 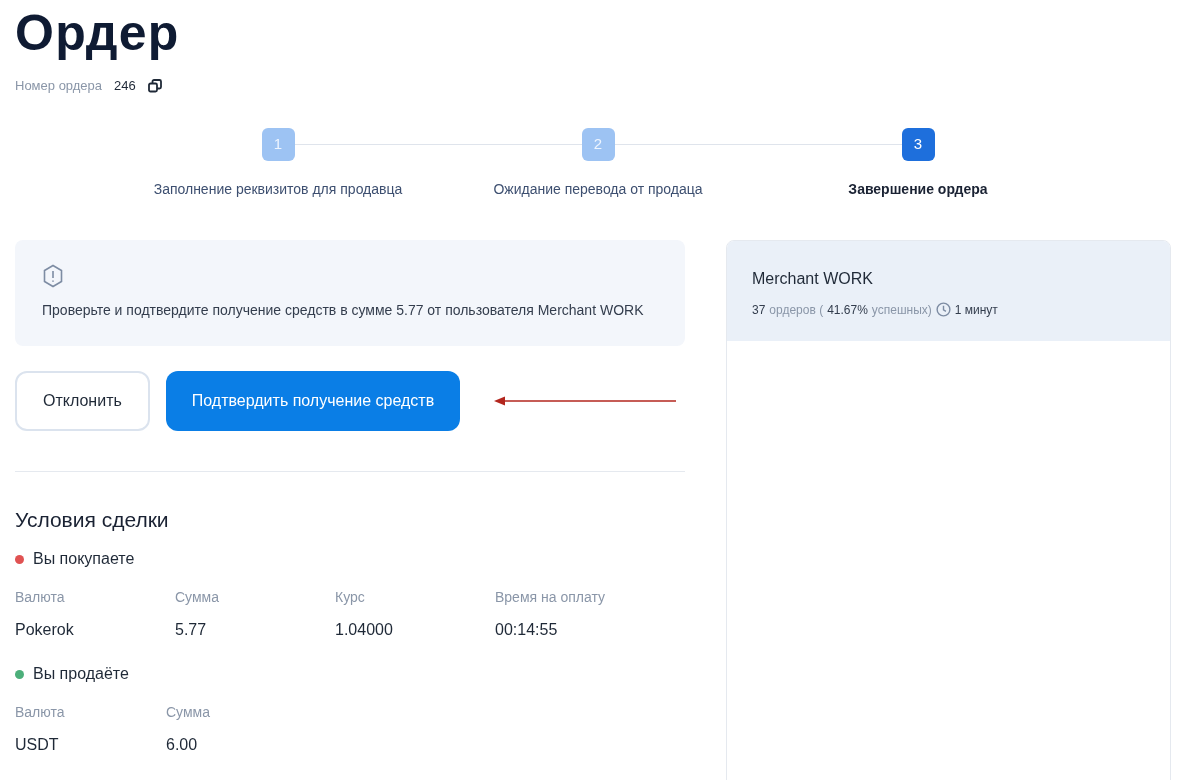 What do you see at coordinates (191, 630) in the screenshot?
I see `field-value: 5.77` at bounding box center [191, 630].